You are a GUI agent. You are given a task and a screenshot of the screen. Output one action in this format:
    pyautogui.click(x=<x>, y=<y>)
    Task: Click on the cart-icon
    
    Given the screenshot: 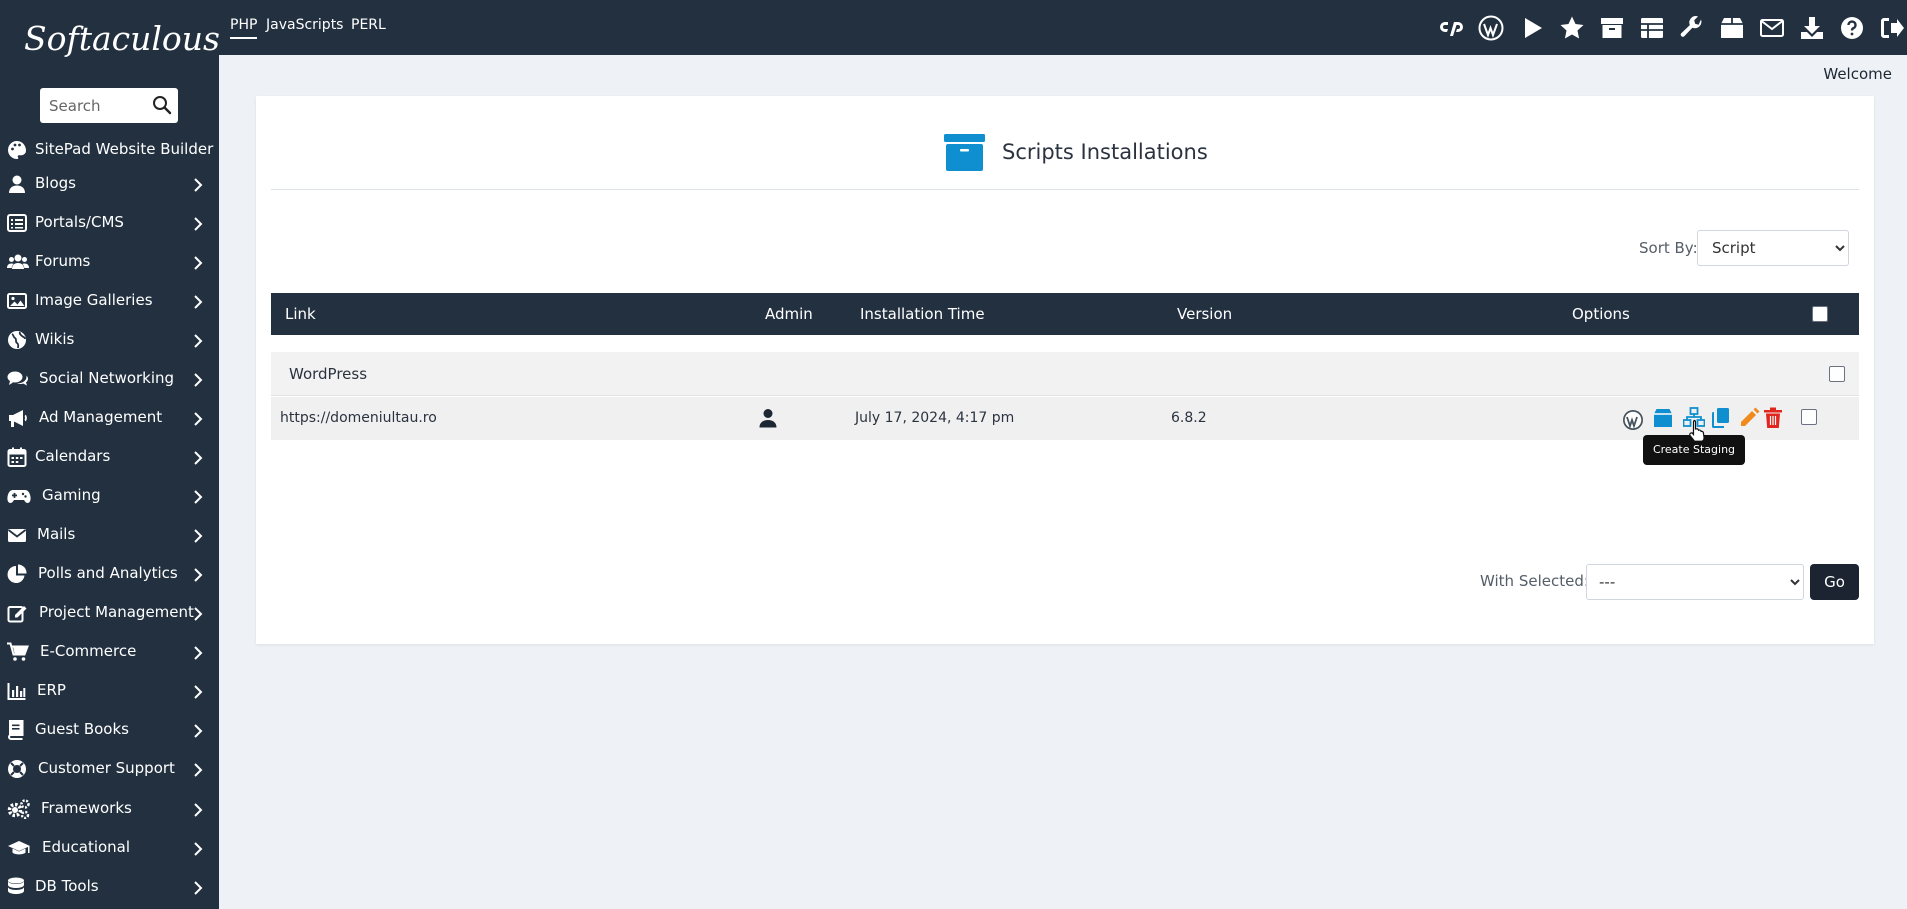 What is the action you would take?
    pyautogui.click(x=18, y=652)
    